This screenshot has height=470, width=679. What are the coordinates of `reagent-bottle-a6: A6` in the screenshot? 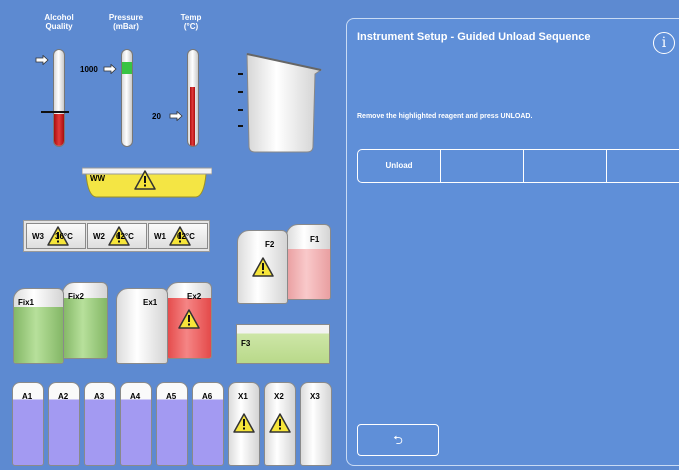 It's located at (208, 424).